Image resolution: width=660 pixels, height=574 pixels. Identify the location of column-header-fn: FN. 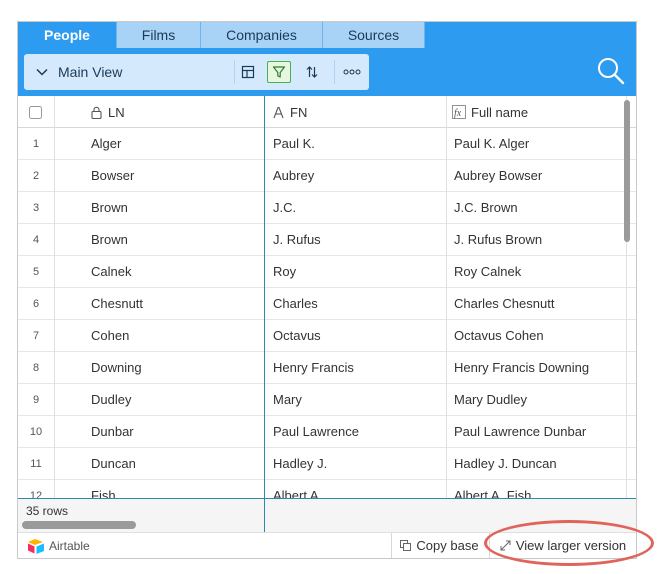
(290, 112).